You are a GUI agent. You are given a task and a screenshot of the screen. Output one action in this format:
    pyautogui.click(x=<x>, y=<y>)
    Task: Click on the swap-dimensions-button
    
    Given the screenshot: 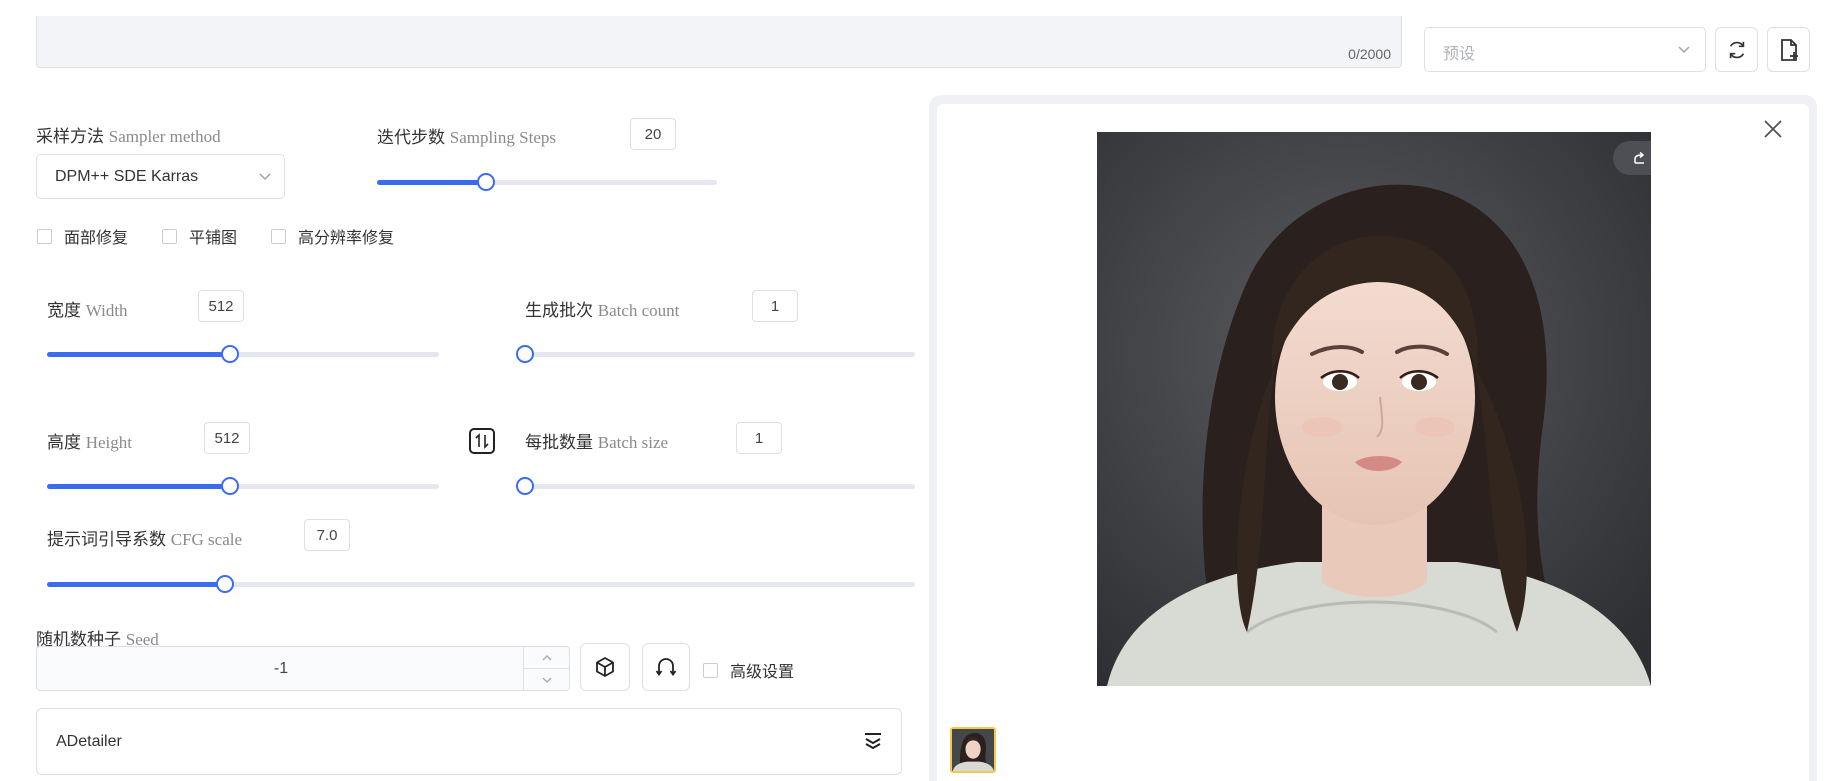 What is the action you would take?
    pyautogui.click(x=482, y=441)
    